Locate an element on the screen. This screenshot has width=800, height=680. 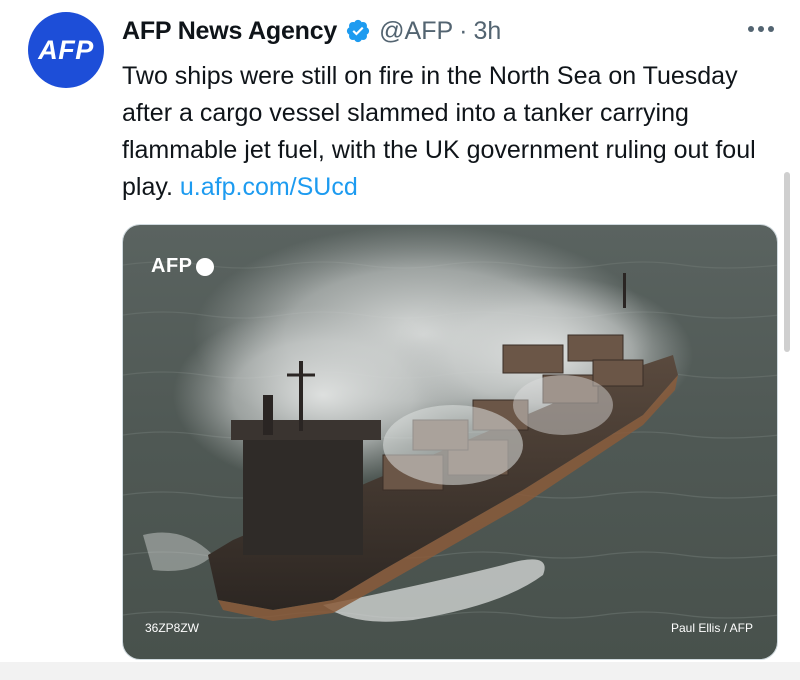
timeline-divider is located at coordinates (400, 671).